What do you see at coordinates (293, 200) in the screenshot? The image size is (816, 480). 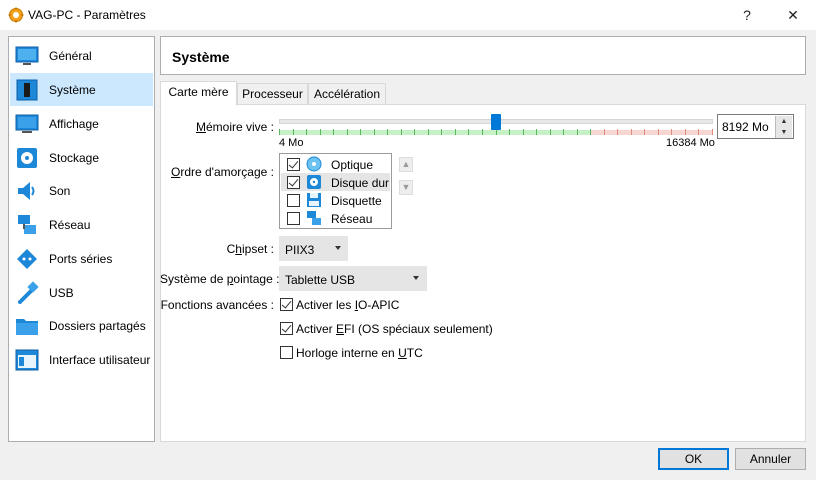 I see `boot-floppy-checkbox` at bounding box center [293, 200].